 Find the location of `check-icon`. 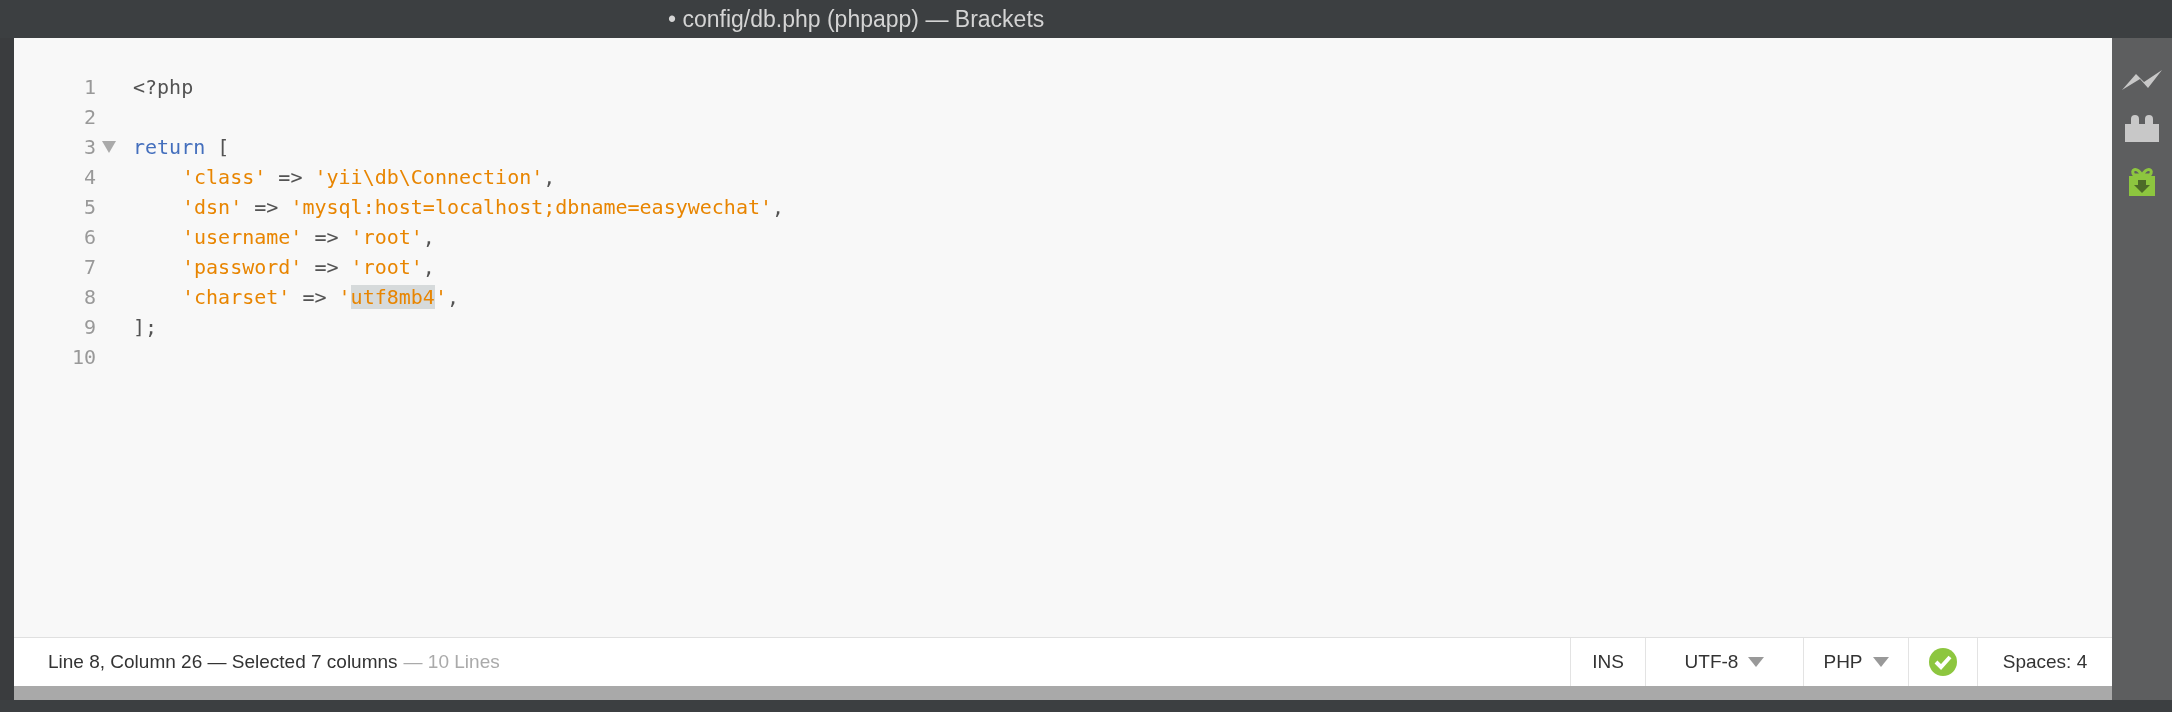

check-icon is located at coordinates (1943, 662).